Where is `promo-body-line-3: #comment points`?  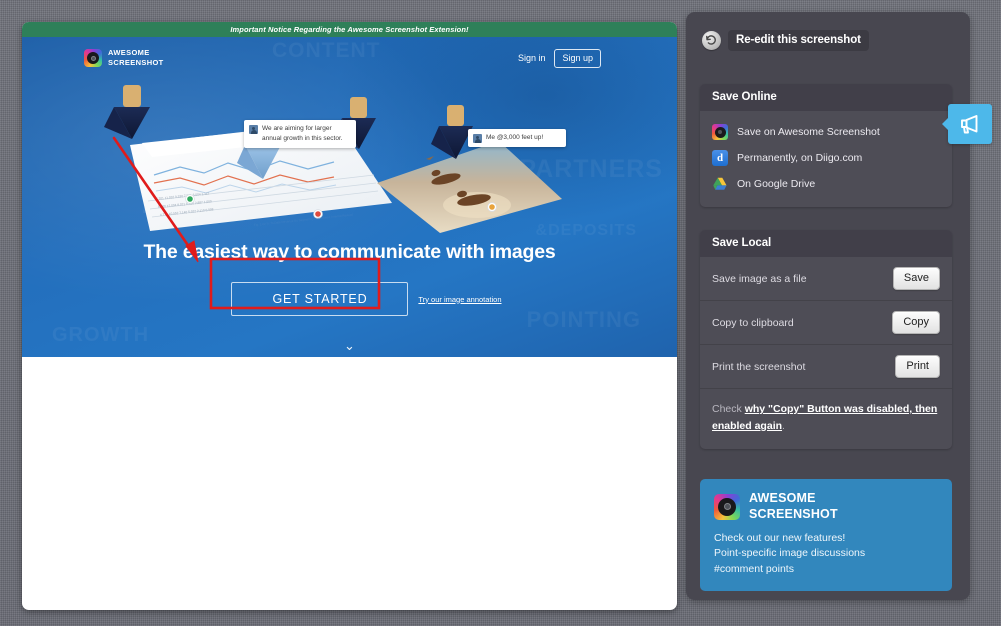 promo-body-line-3: #comment points is located at coordinates (754, 568).